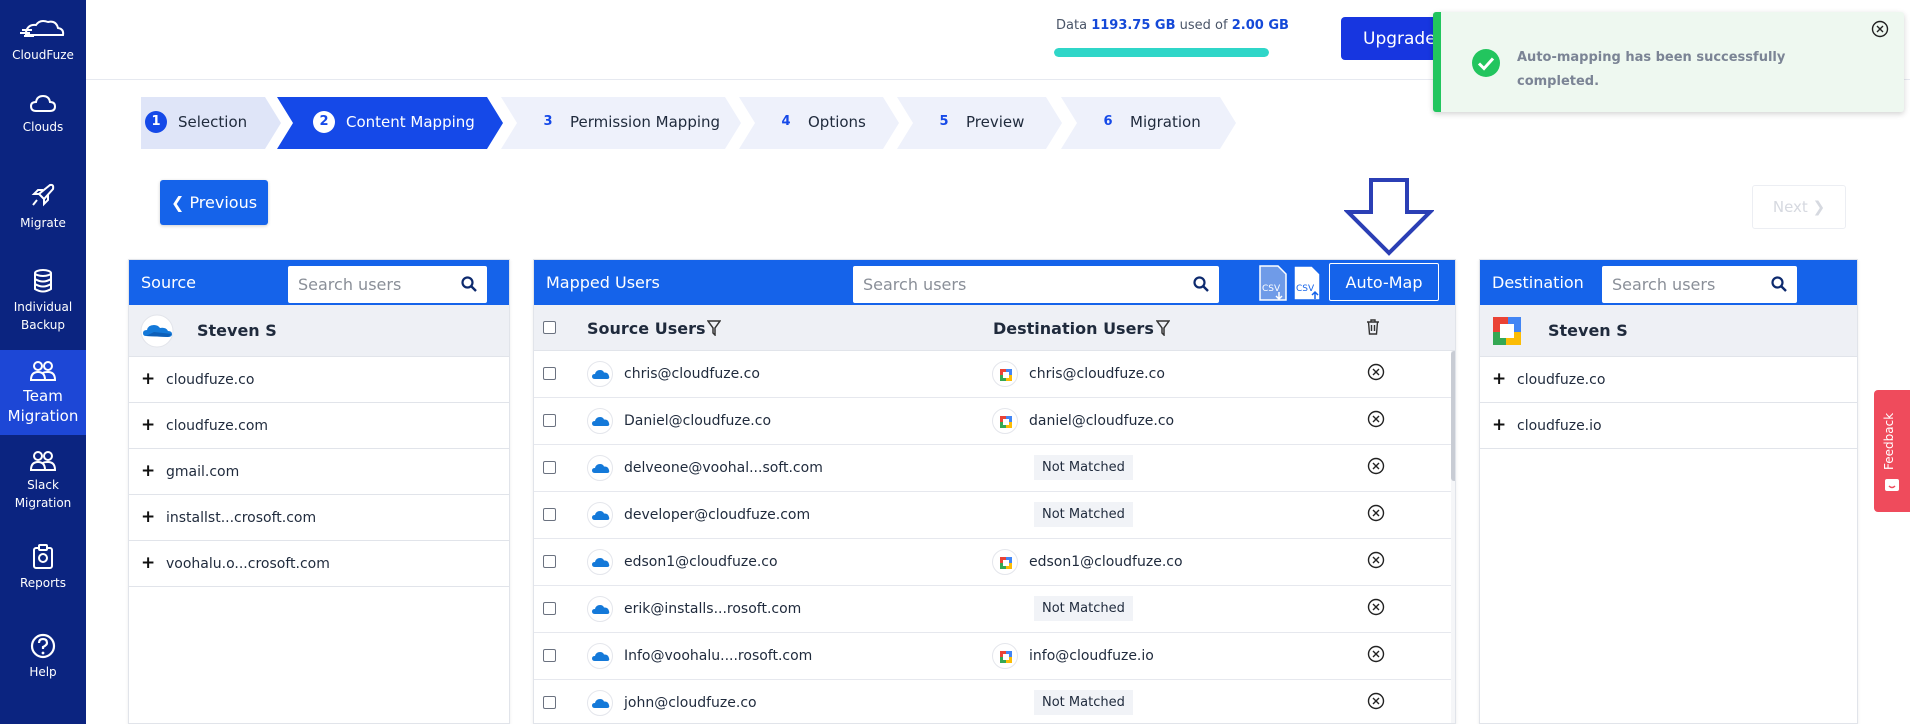 This screenshot has height=724, width=1910. What do you see at coordinates (43, 396) in the screenshot?
I see `sidebar-item-label-line1: Team` at bounding box center [43, 396].